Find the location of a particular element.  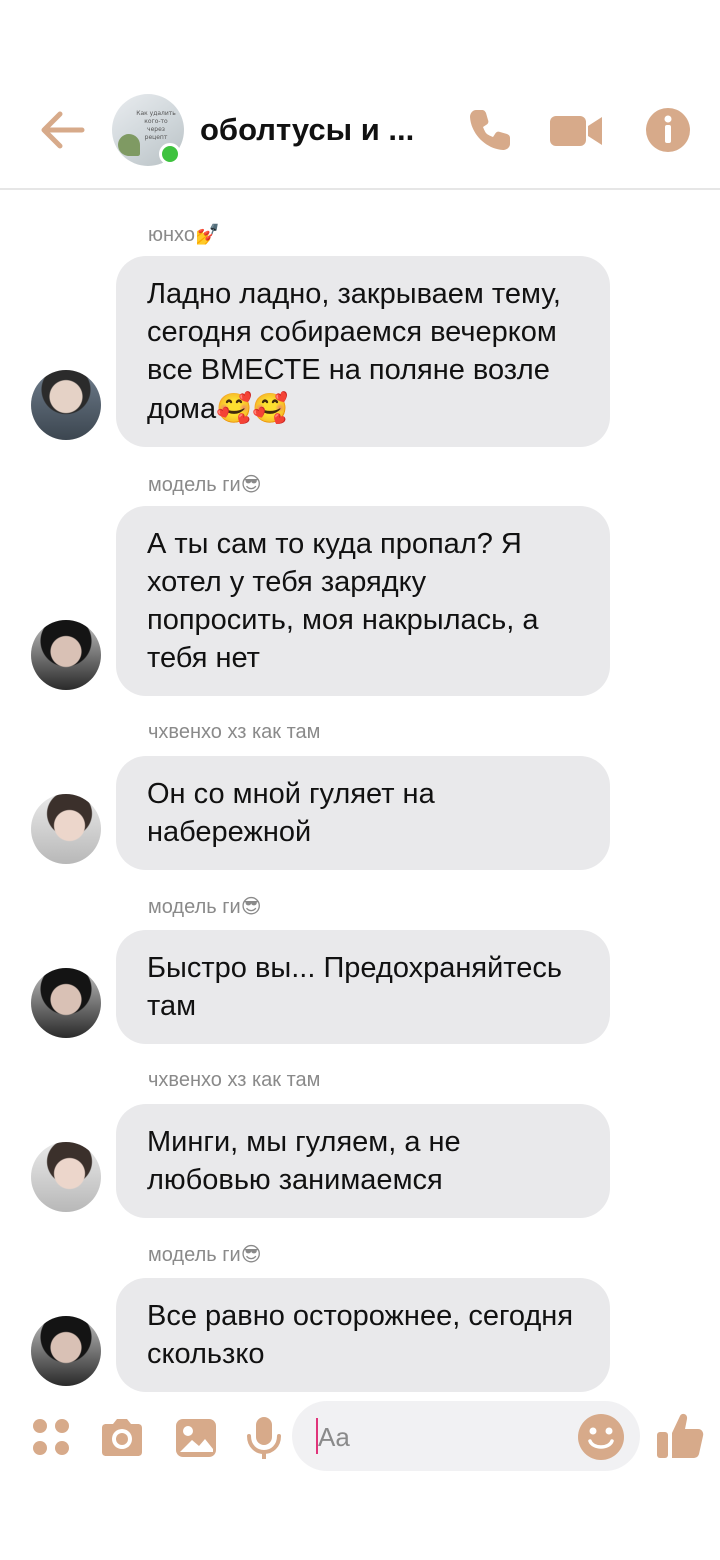

message-sender: юнхо💅 is located at coordinates (184, 234).